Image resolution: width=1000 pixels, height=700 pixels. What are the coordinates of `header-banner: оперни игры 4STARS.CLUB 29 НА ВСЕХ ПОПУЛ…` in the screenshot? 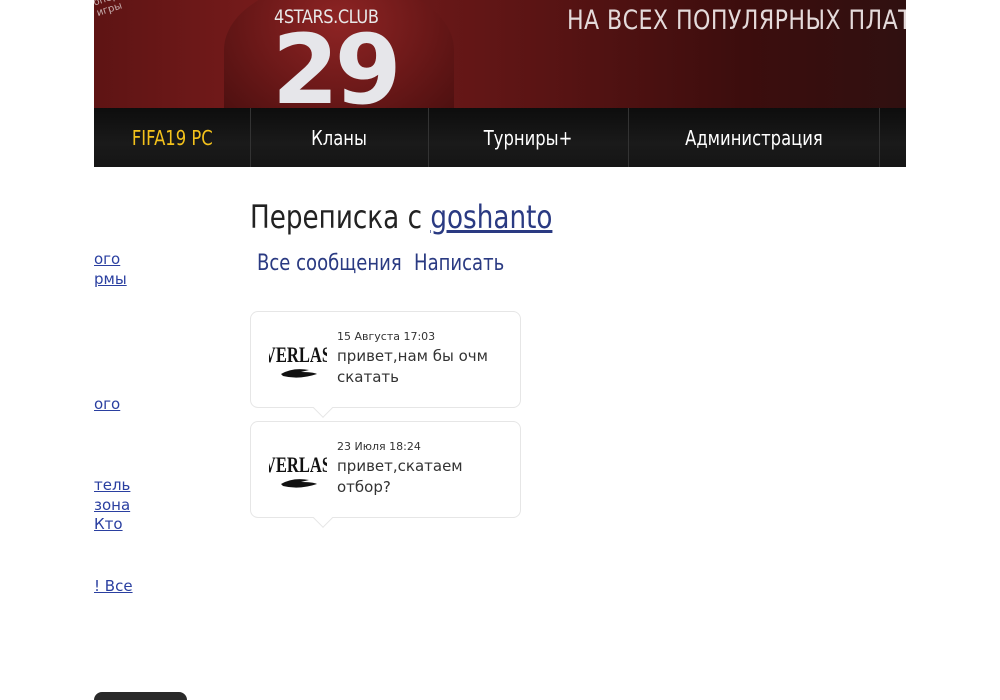 It's located at (500, 54).